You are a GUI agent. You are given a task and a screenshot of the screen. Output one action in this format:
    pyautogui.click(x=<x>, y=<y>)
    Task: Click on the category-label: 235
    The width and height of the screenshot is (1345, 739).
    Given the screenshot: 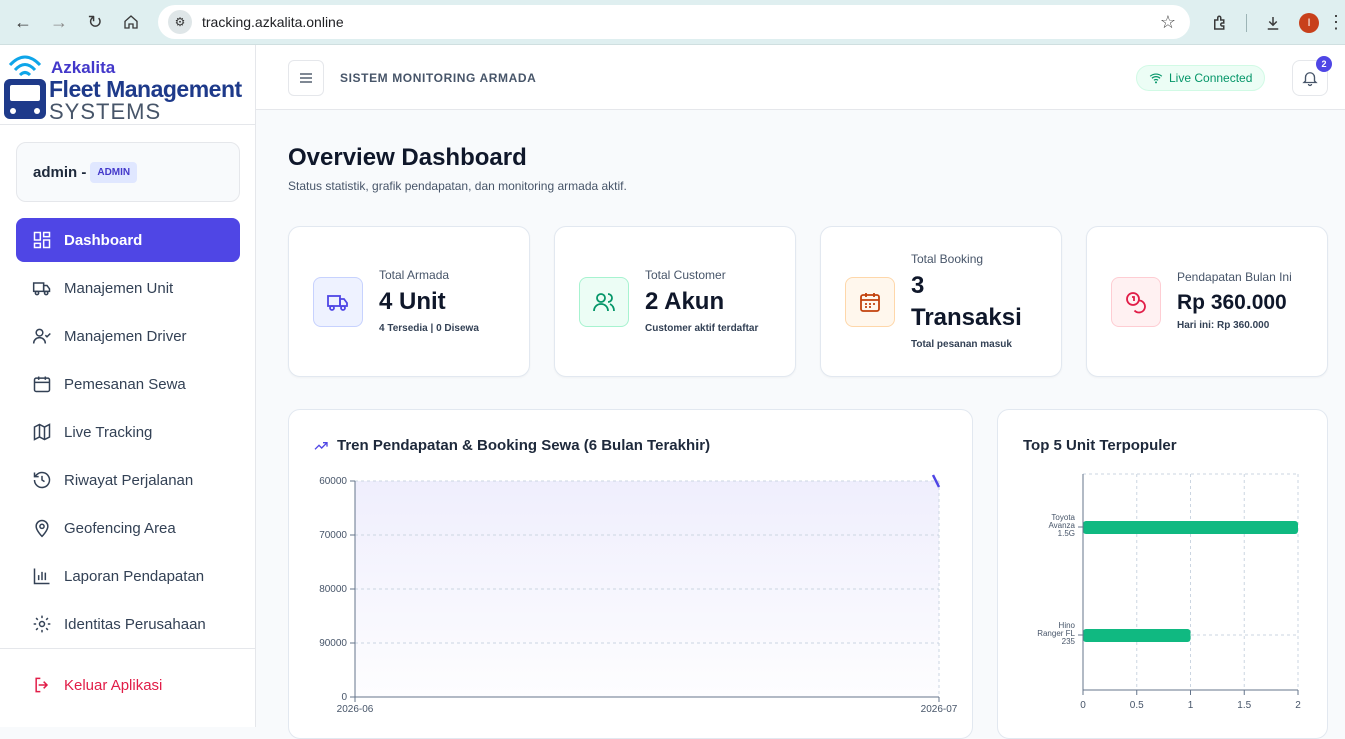 What is the action you would take?
    pyautogui.click(x=1069, y=641)
    